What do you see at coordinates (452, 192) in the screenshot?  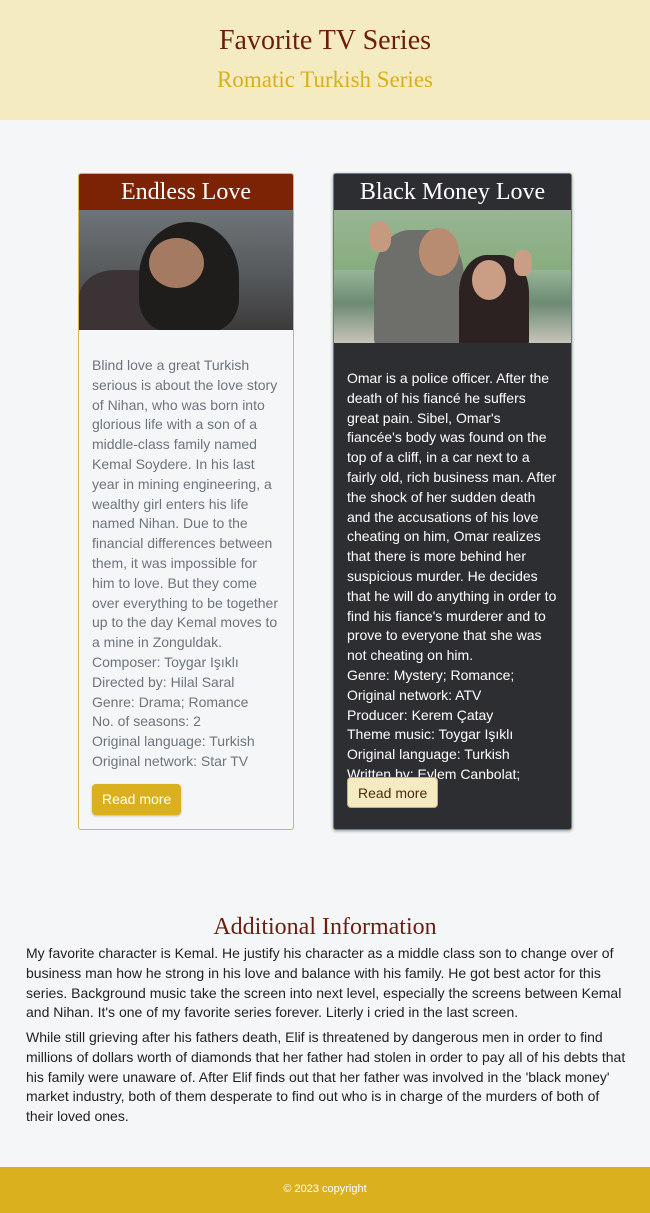 I see `card-title: Black Money Love` at bounding box center [452, 192].